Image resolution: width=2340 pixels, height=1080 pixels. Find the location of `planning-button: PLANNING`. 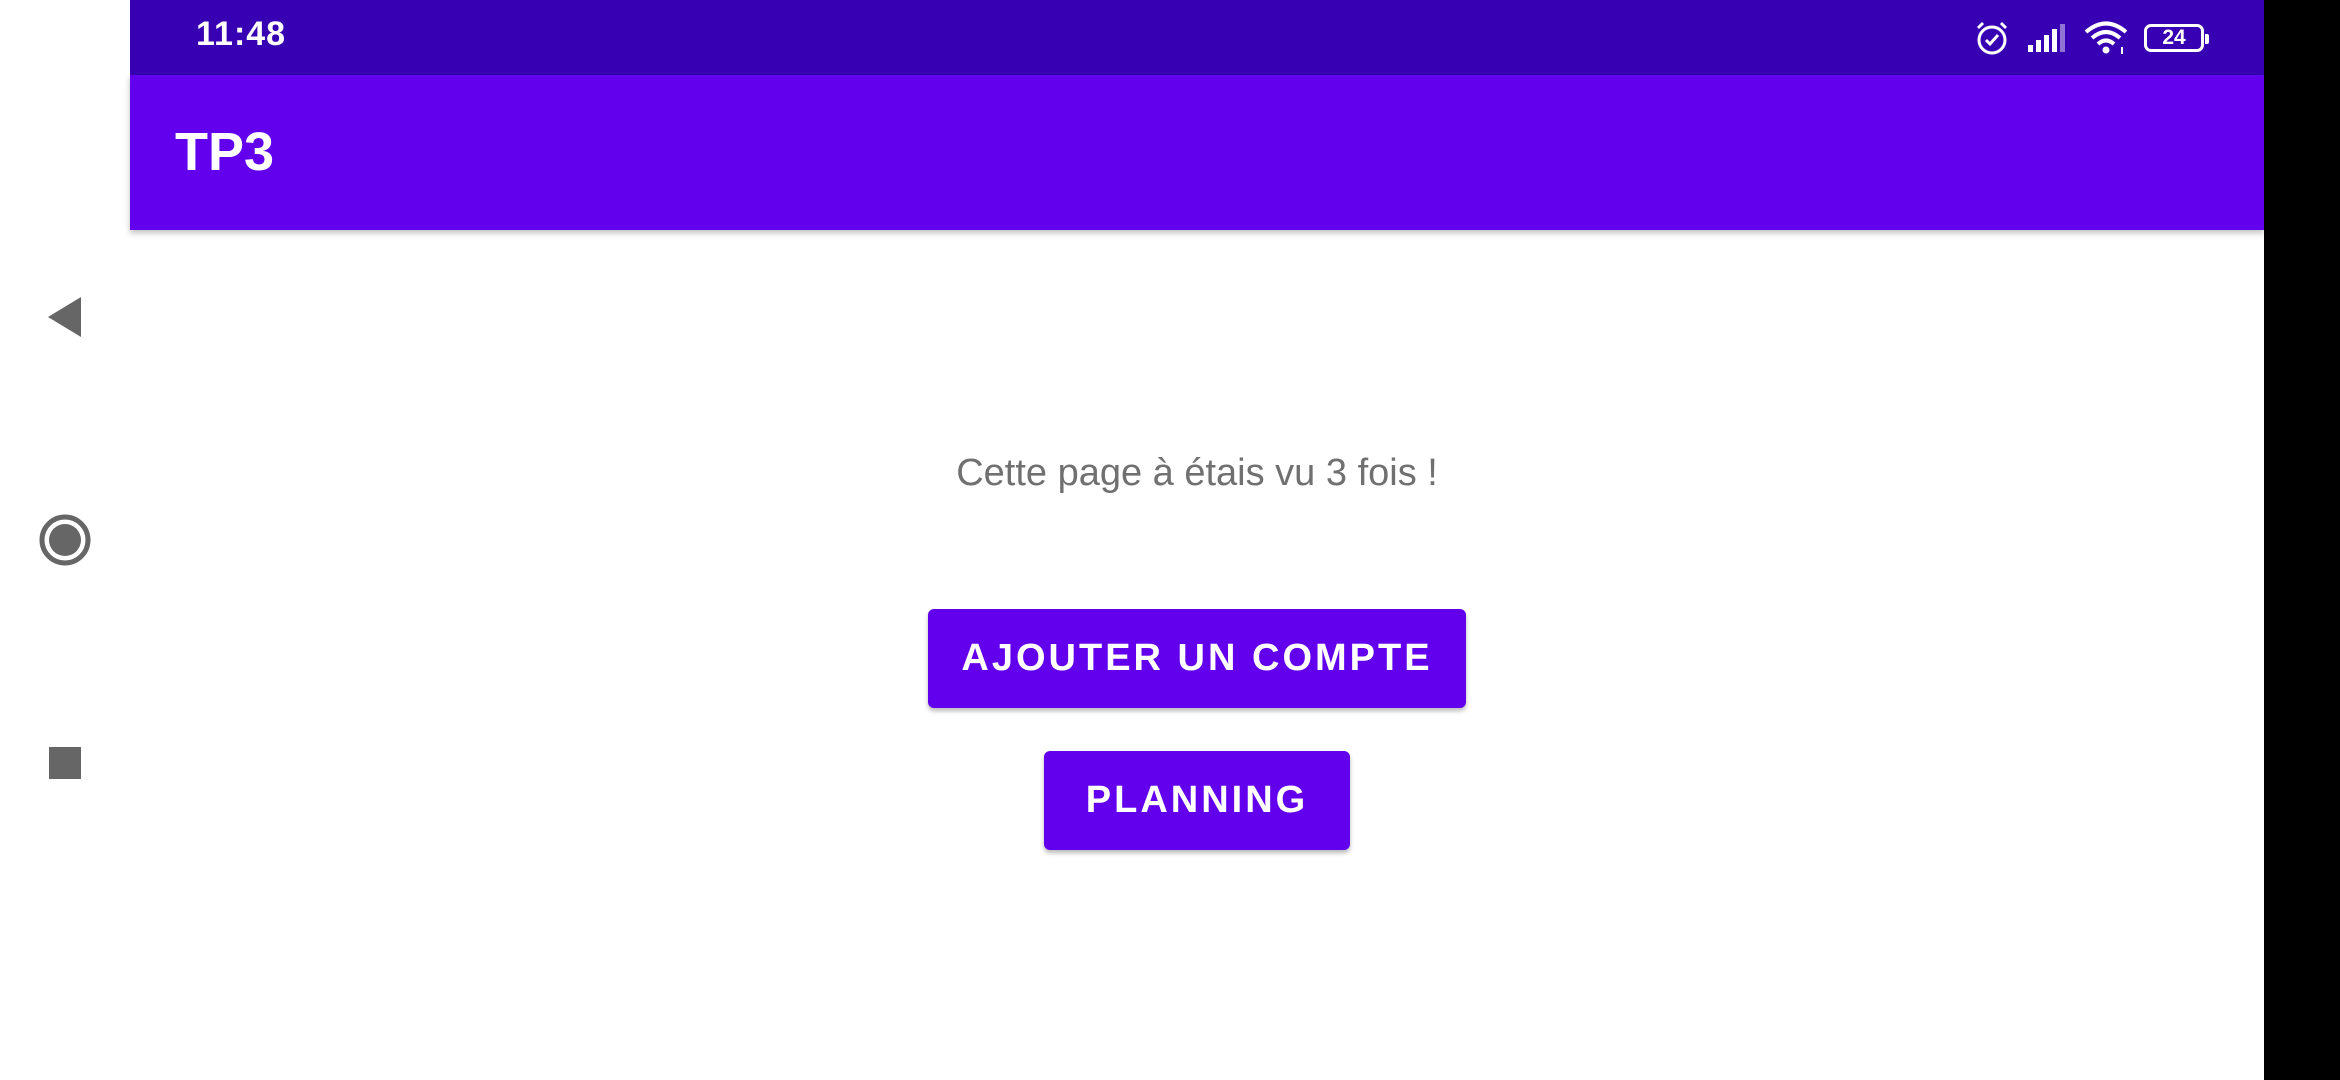

planning-button: PLANNING is located at coordinates (1197, 800).